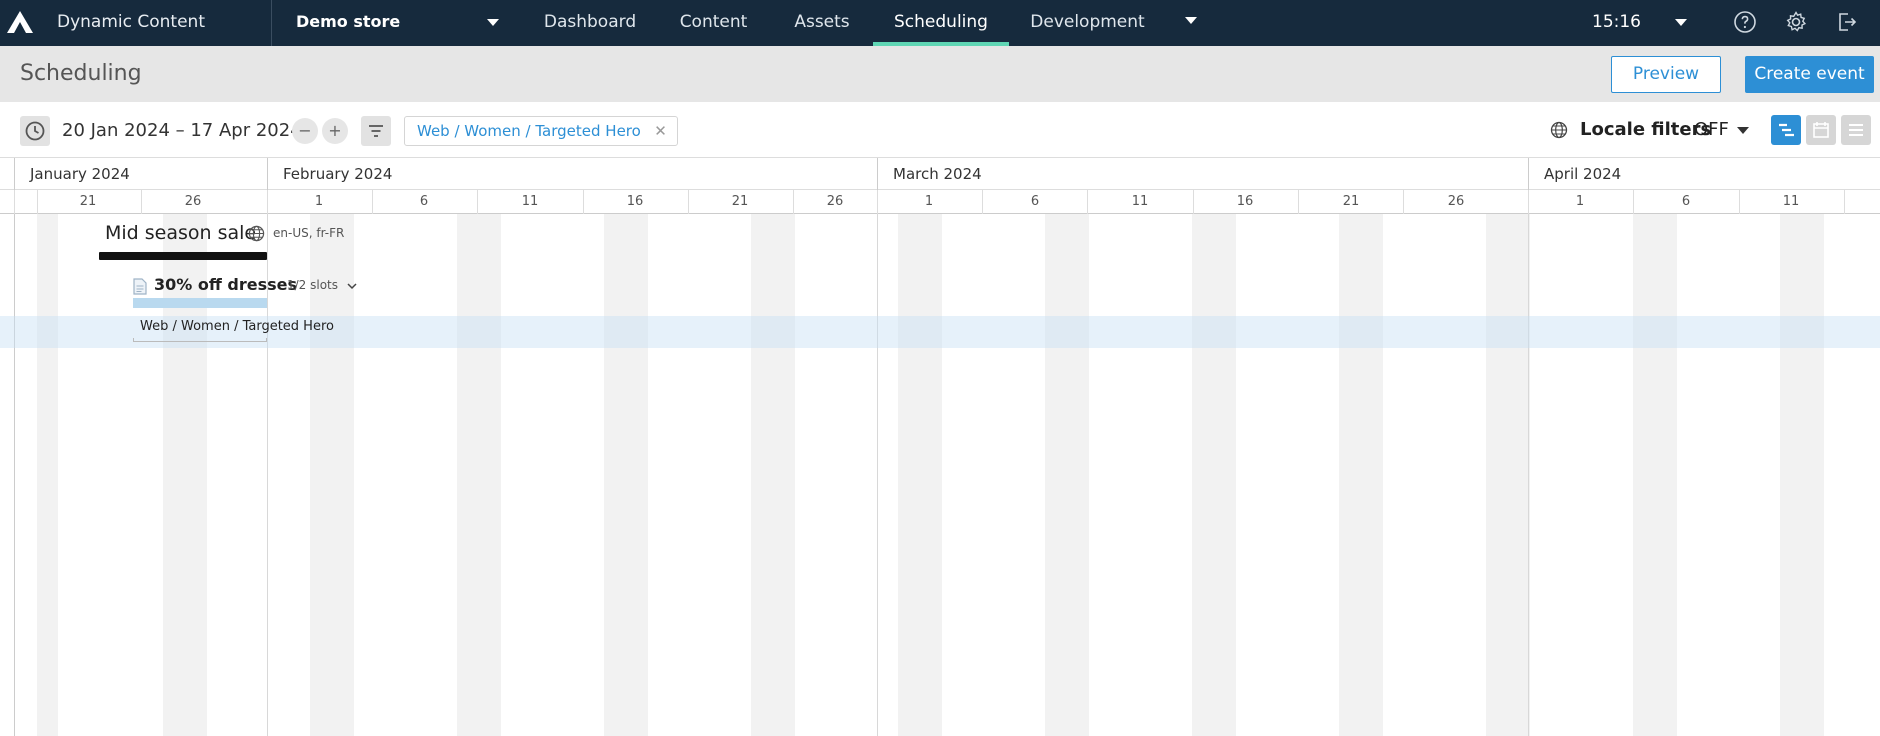 This screenshot has width=1880, height=736. Describe the element at coordinates (131, 22) in the screenshot. I see `app-name: Dynamic Content` at that location.